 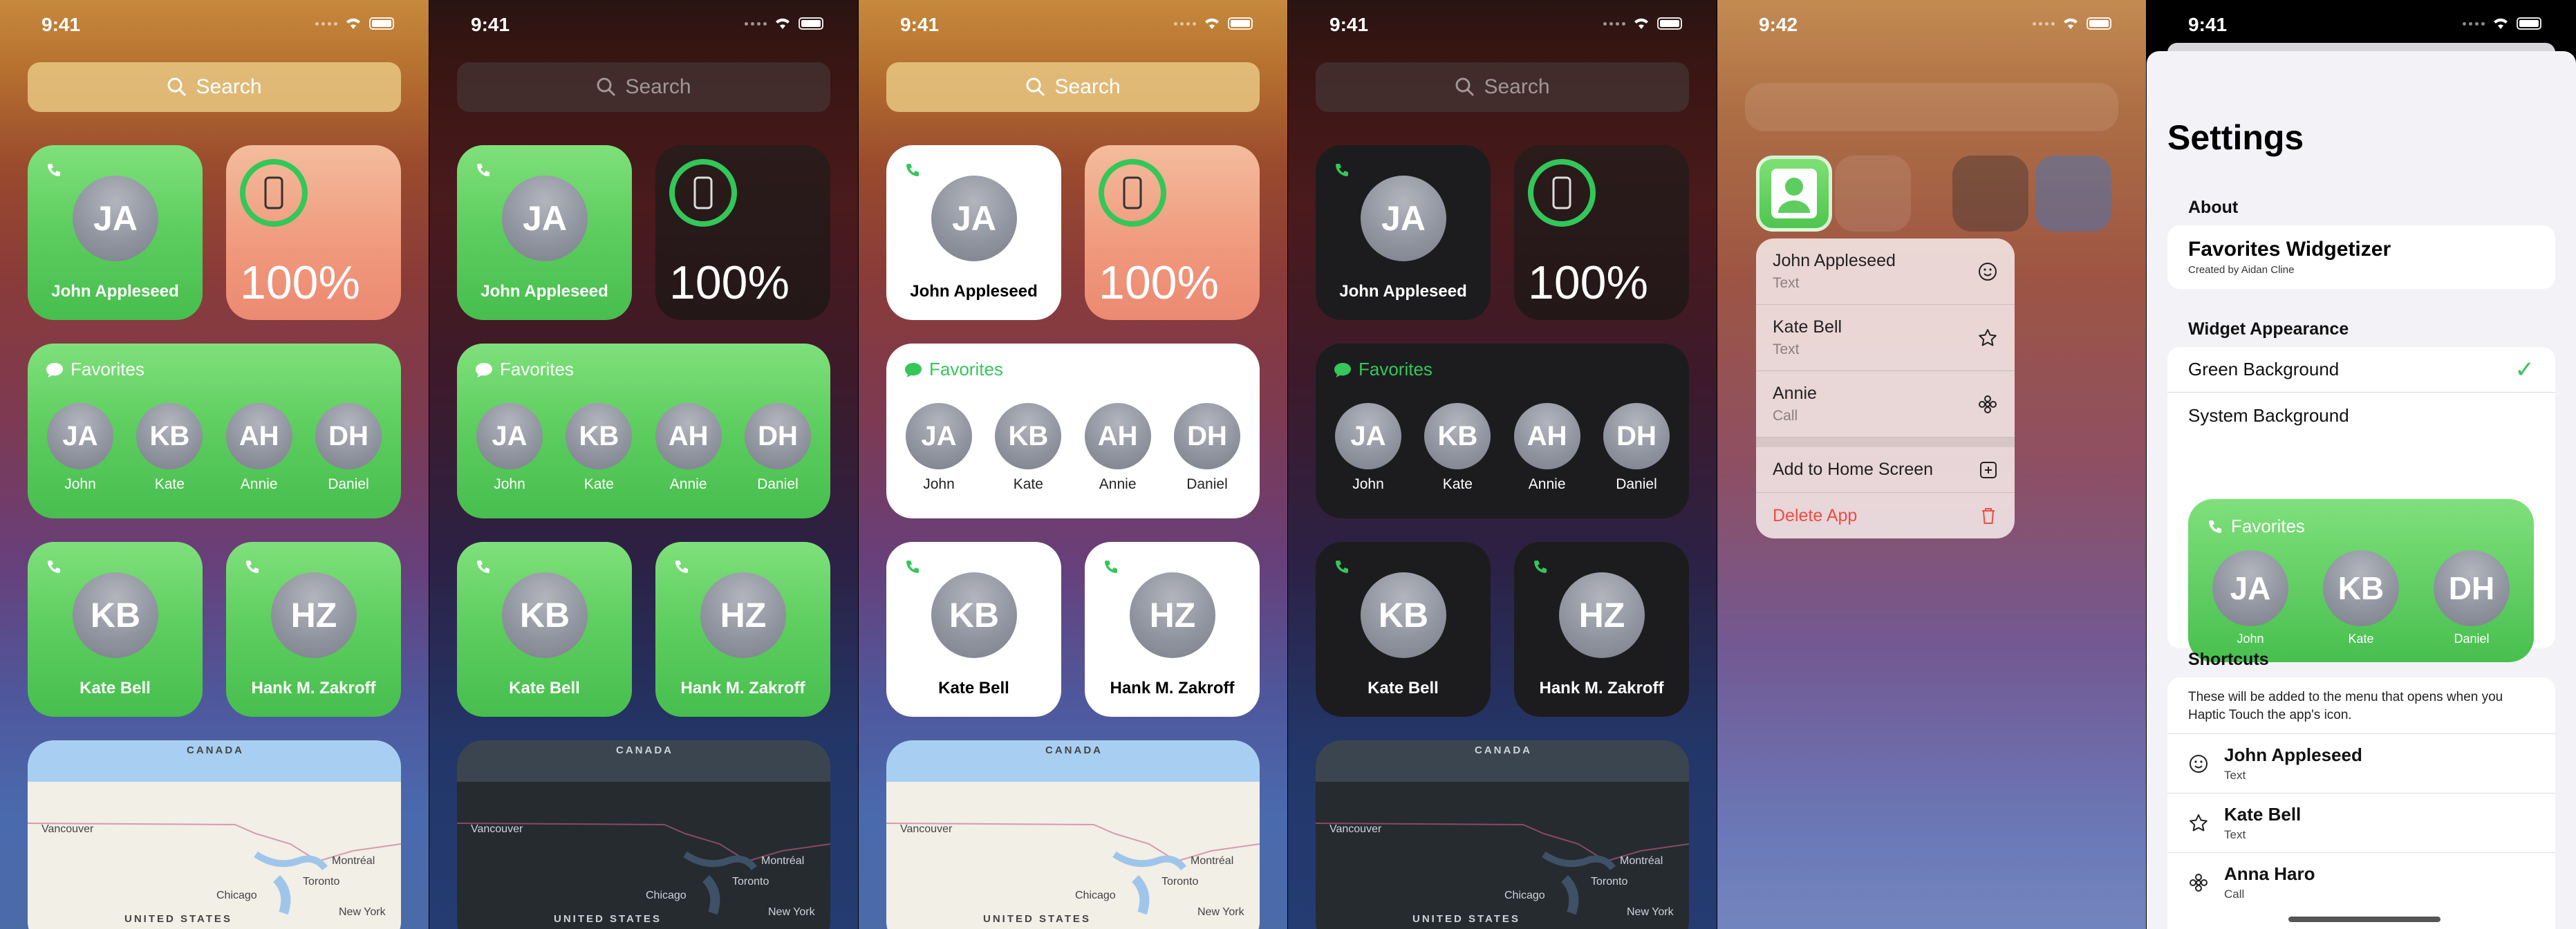 I want to click on option-green-background: Green Background ✓, so click(x=2361, y=370).